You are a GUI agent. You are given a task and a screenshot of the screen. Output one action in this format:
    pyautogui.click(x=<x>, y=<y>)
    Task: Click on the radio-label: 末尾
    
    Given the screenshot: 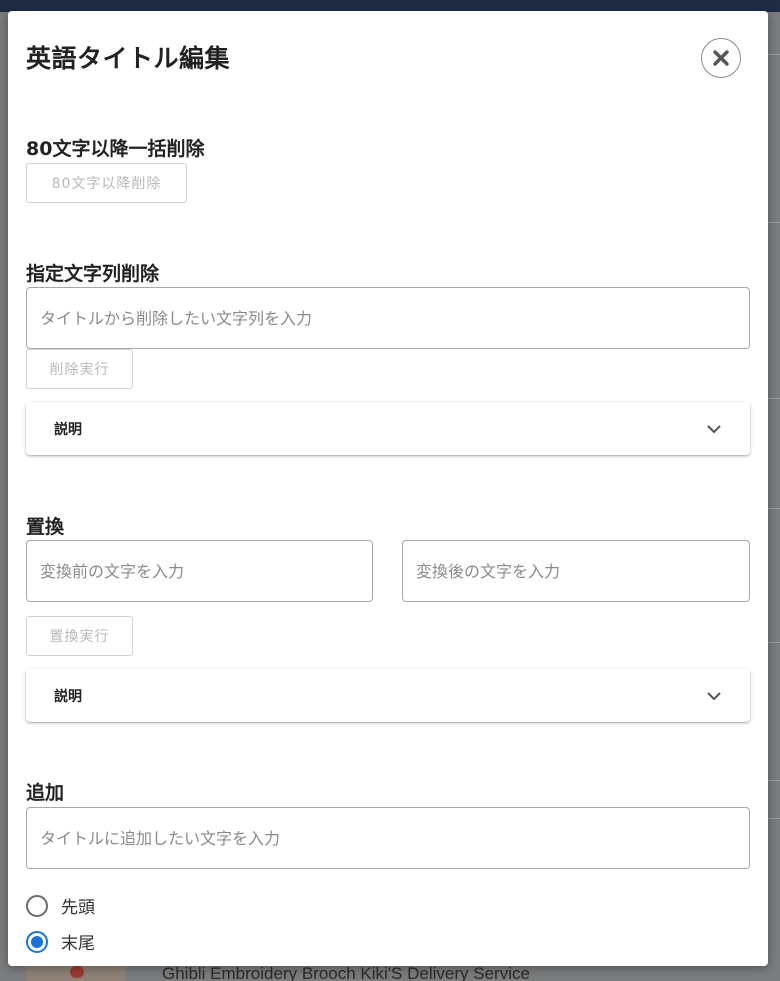 What is the action you would take?
    pyautogui.click(x=78, y=944)
    